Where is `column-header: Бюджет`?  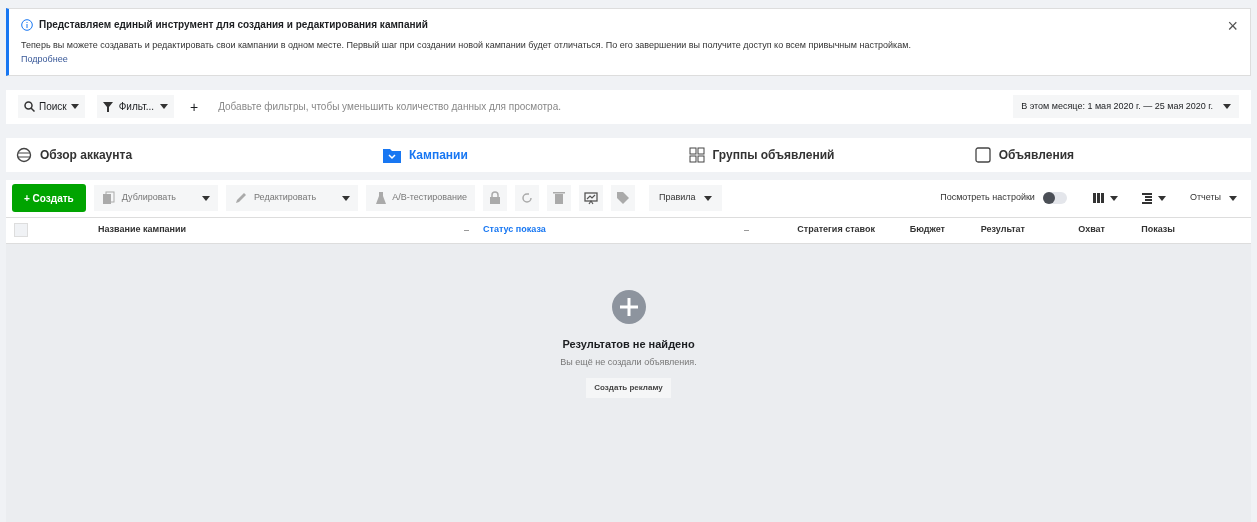
column-header: Бюджет is located at coordinates (927, 230).